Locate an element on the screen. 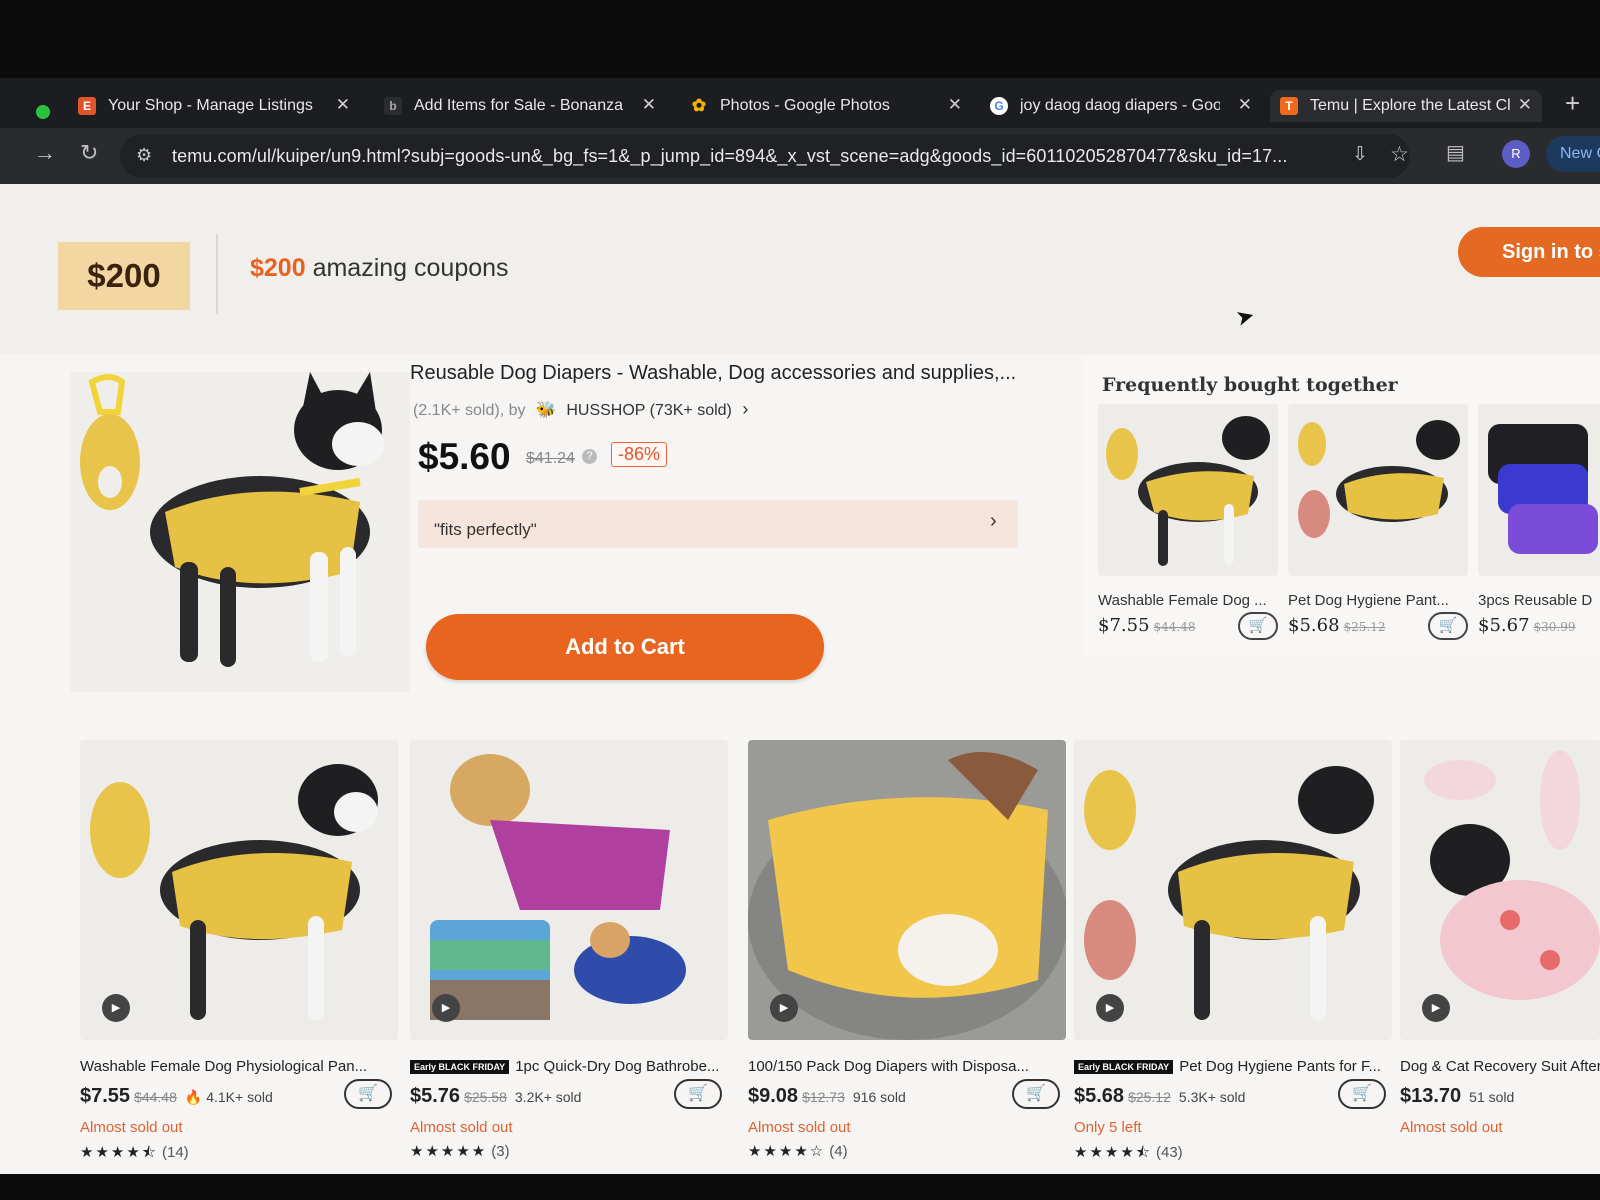 This screenshot has height=1200, width=1600. add-to-cart-button: Add to Cart is located at coordinates (625, 647).